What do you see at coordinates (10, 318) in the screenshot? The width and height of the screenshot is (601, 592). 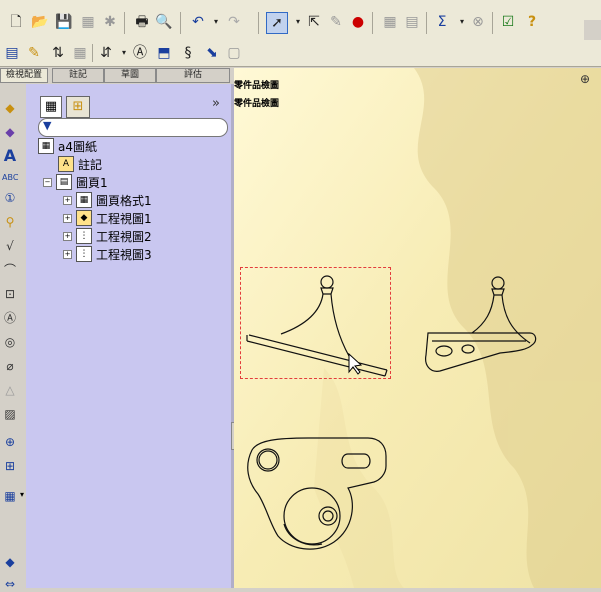 I see `datum-feature-icon: Ⓐ` at bounding box center [10, 318].